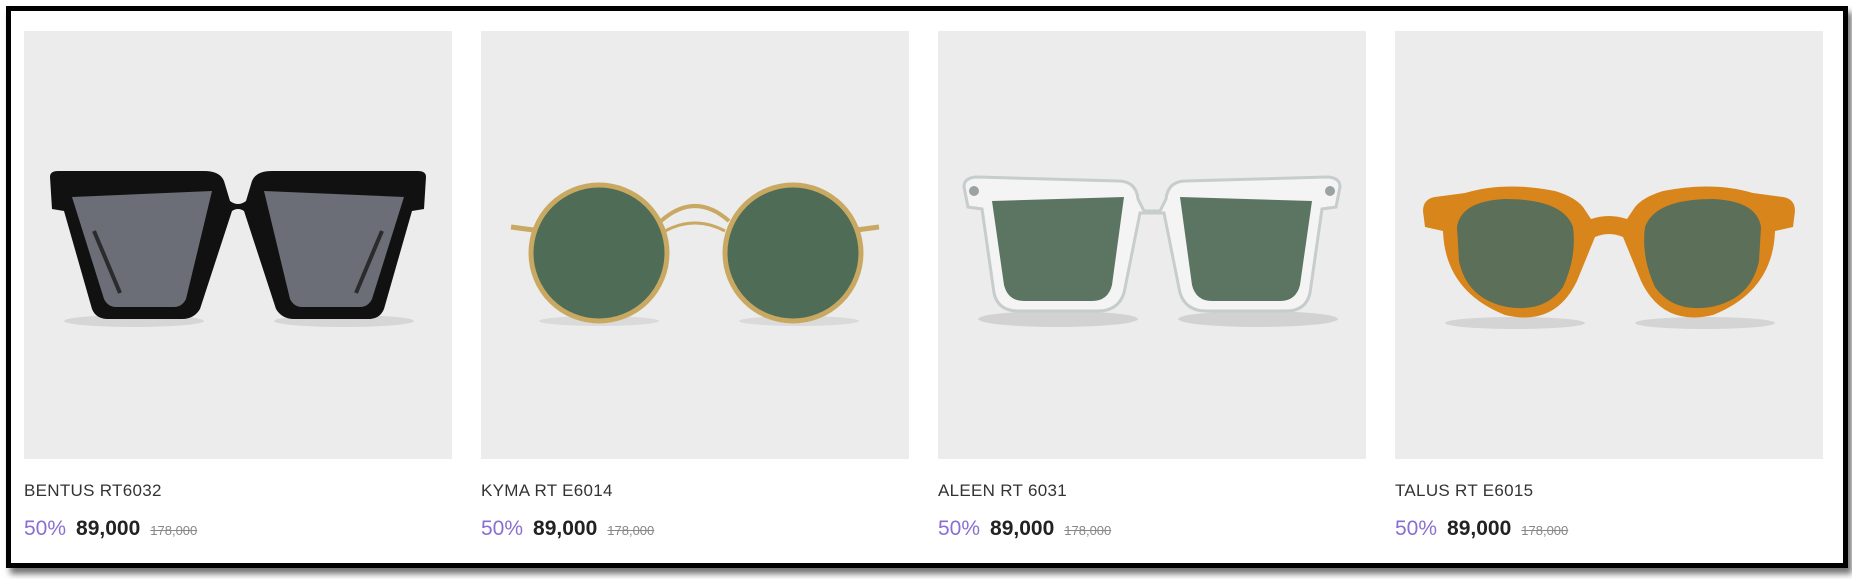 The image size is (1852, 579). I want to click on product-name: KYMA RT E6014, so click(695, 491).